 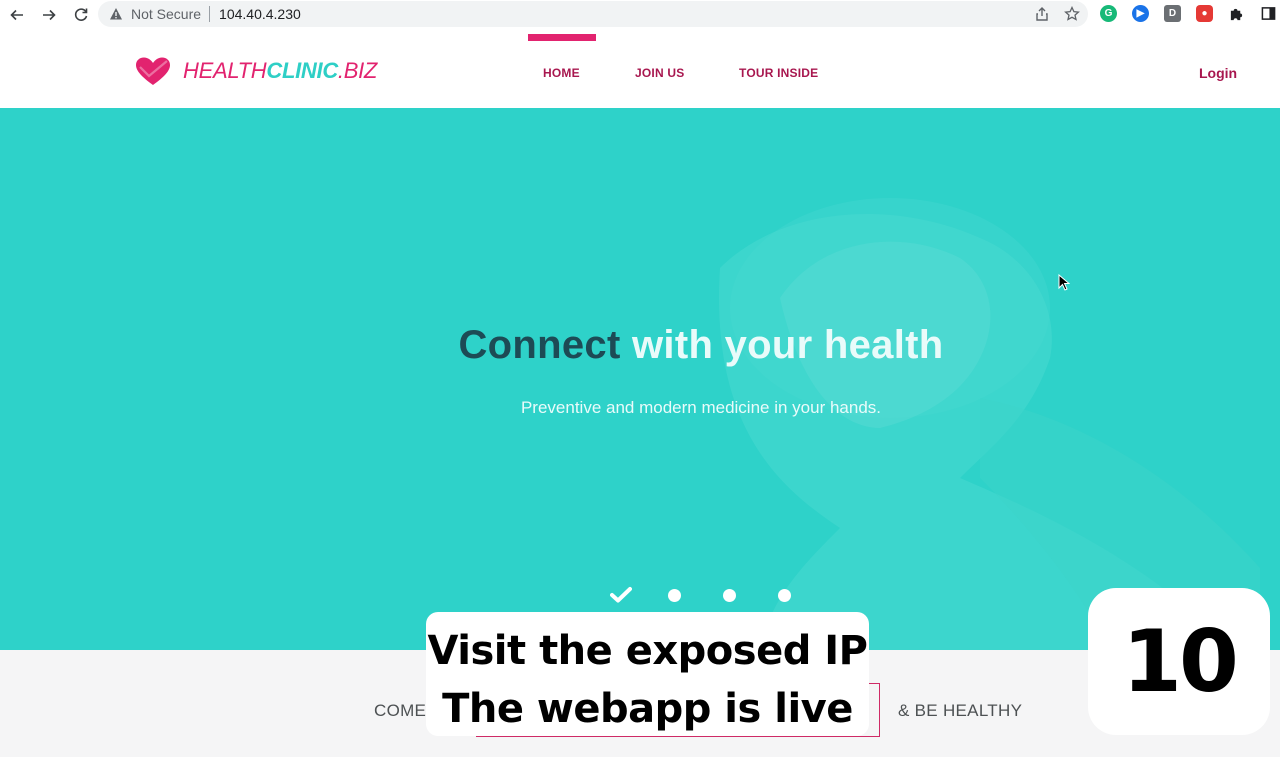 What do you see at coordinates (357, 70) in the screenshot?
I see `logo-text-biz: .BIZ` at bounding box center [357, 70].